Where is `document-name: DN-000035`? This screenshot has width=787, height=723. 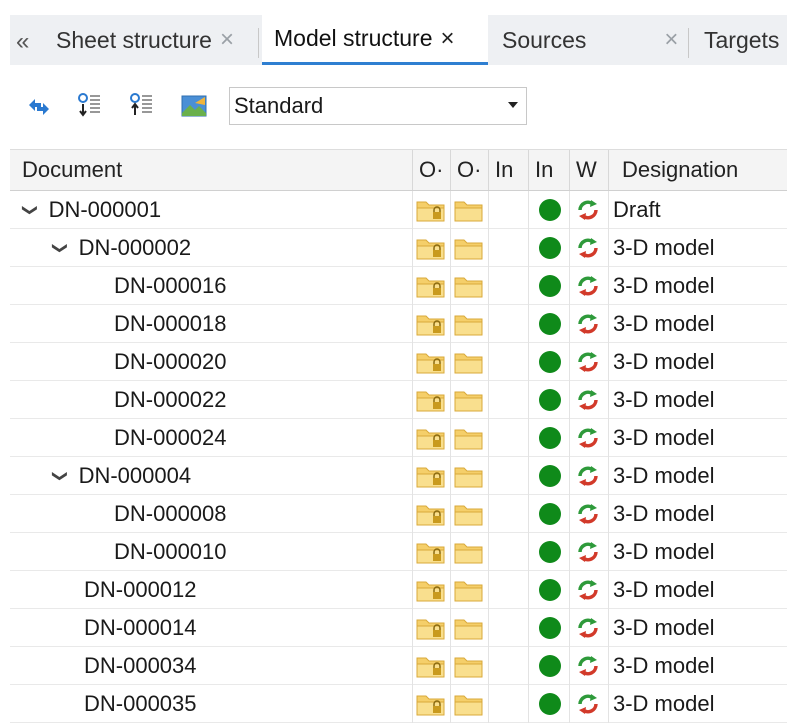 document-name: DN-000035 is located at coordinates (140, 703).